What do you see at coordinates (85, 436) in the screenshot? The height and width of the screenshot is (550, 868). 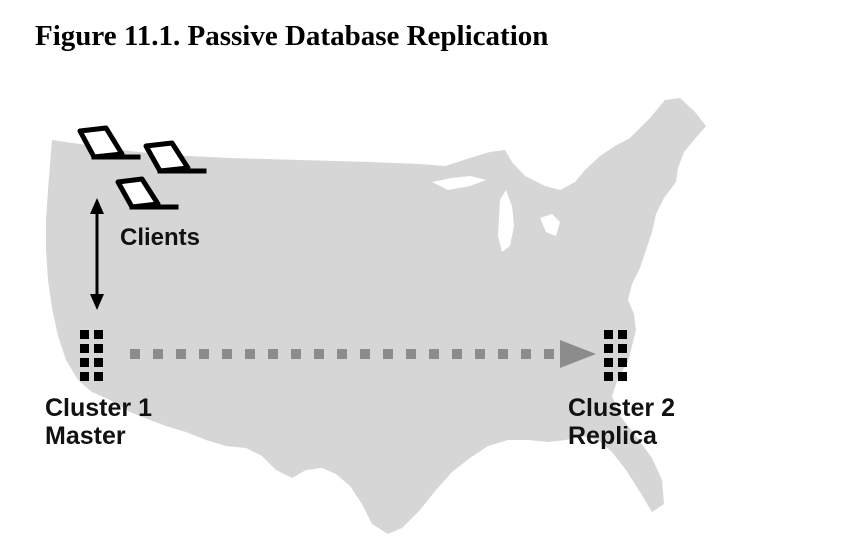 I see `cluster1-role-label: Master` at bounding box center [85, 436].